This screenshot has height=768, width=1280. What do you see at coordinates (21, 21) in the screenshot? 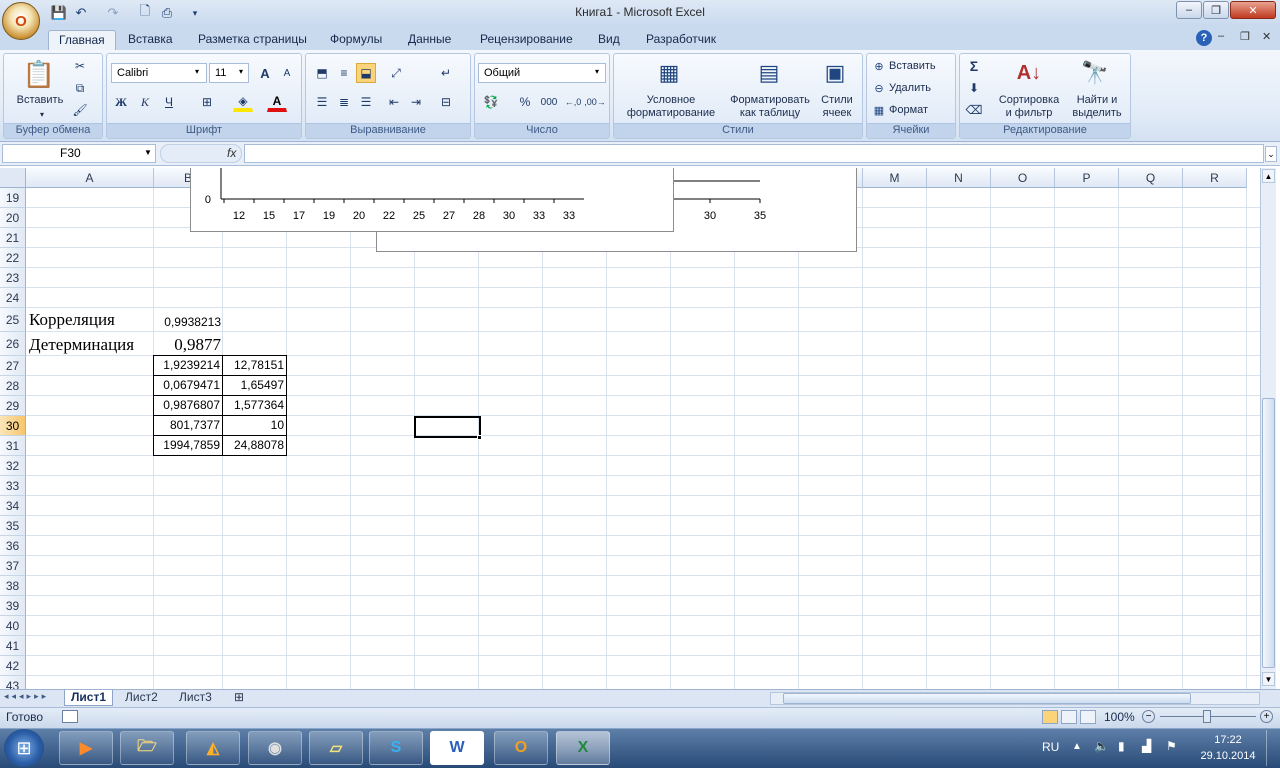
I see `office-button: O` at bounding box center [21, 21].